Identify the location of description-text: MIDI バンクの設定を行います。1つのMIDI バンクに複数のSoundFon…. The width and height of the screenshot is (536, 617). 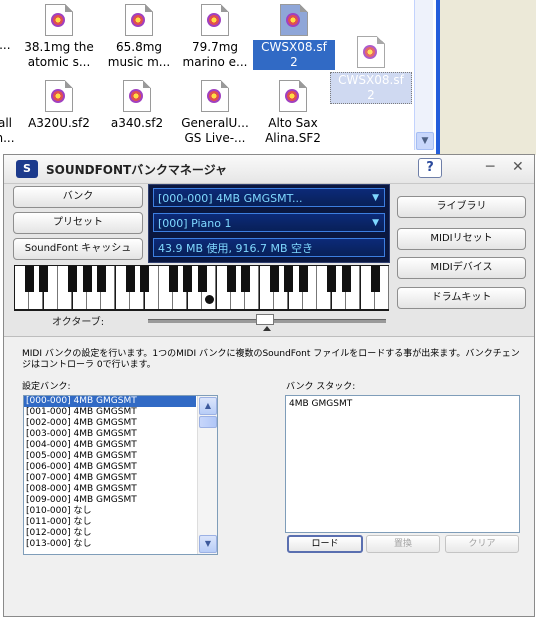
(271, 359).